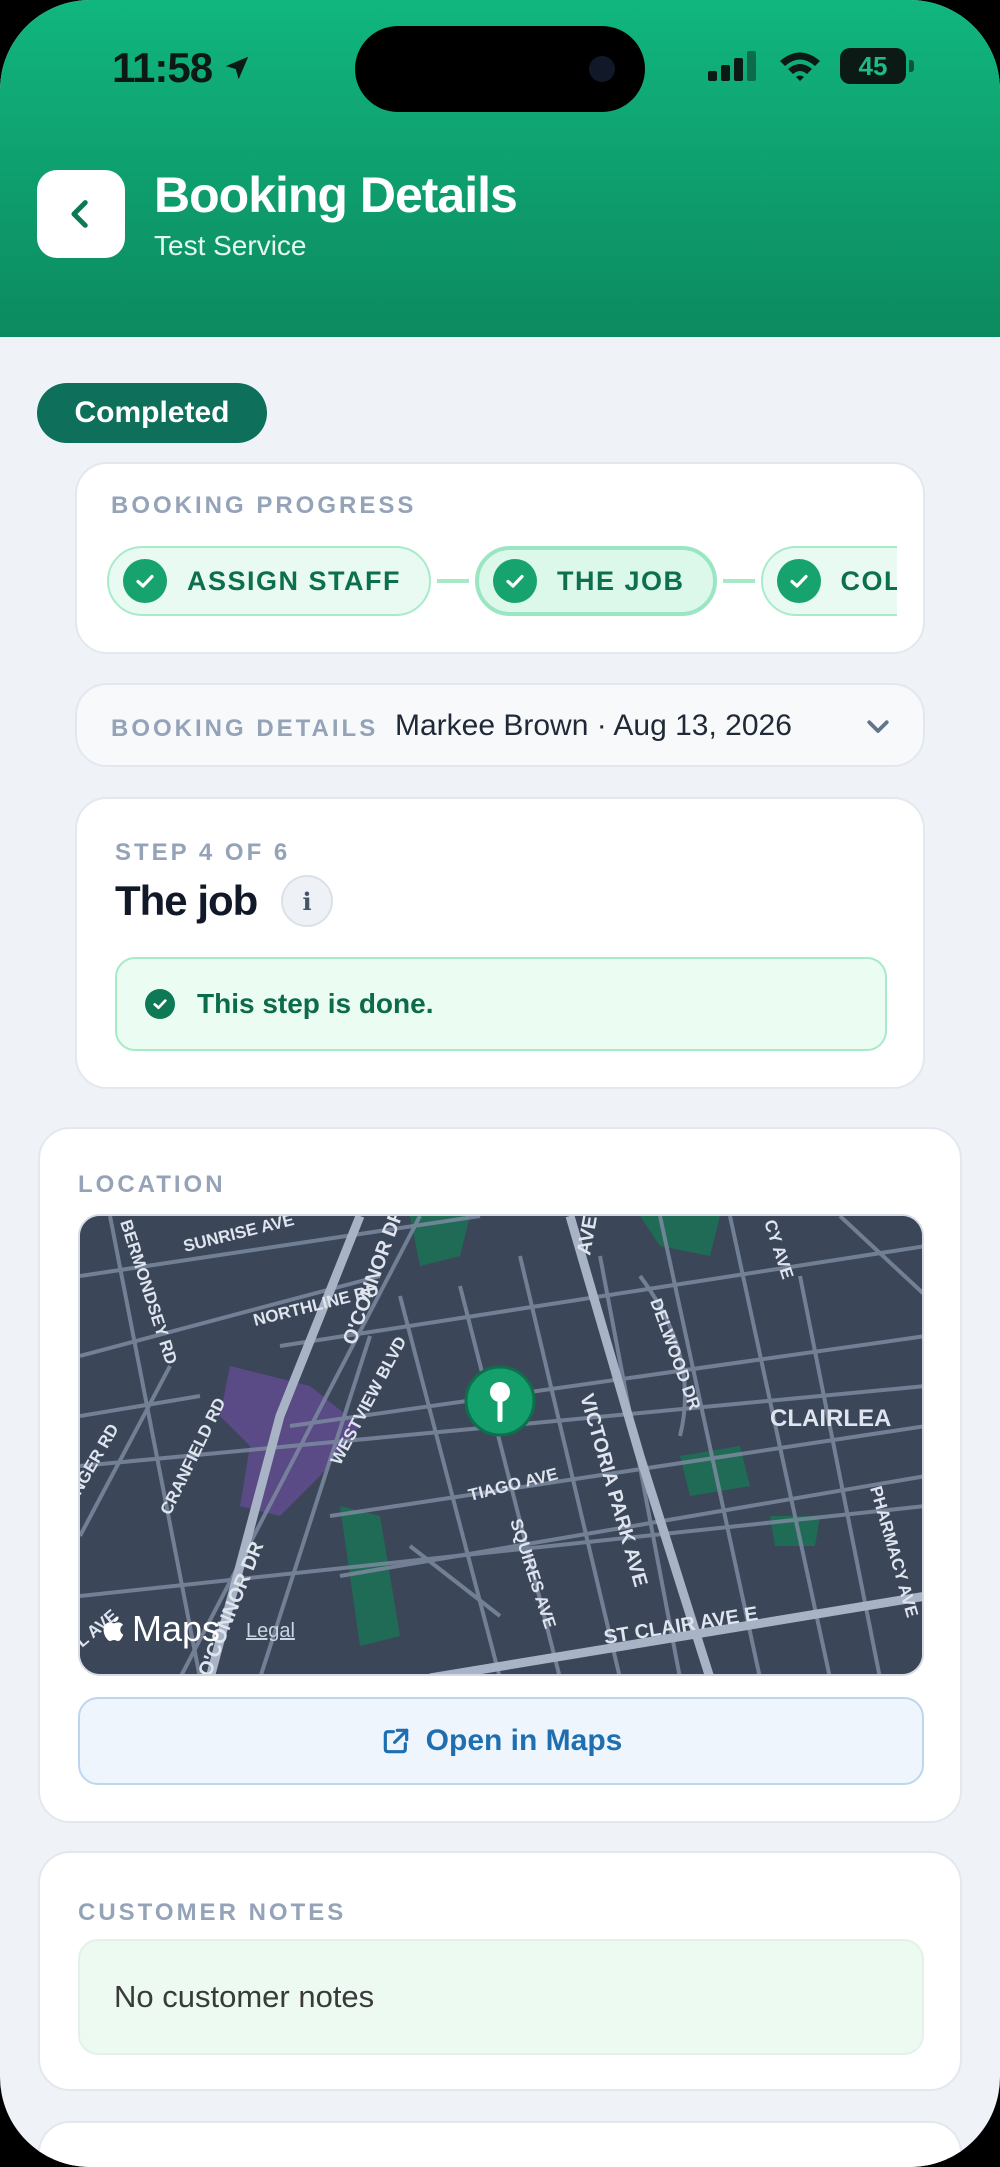 The width and height of the screenshot is (1000, 2167). What do you see at coordinates (315, 1003) in the screenshot?
I see `step-done-text: This step is done.` at bounding box center [315, 1003].